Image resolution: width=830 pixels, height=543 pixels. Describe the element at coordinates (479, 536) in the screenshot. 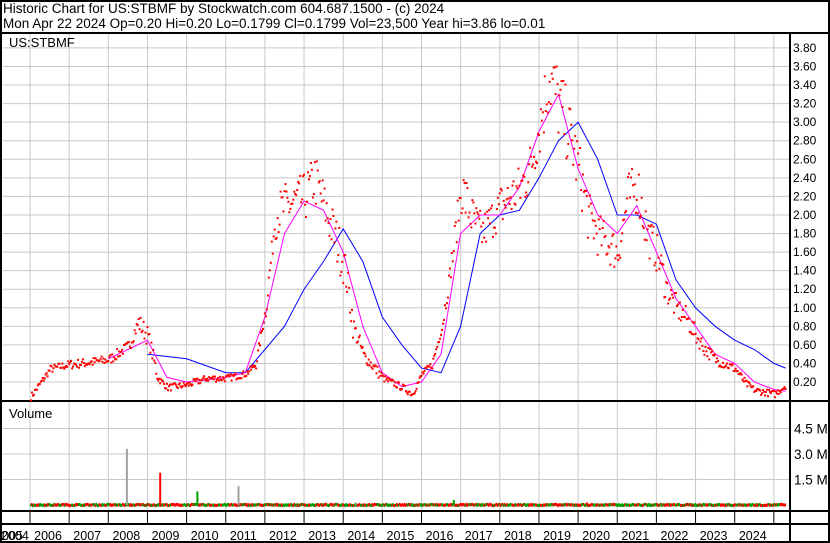

I see `x-tick-label: 2017` at that location.